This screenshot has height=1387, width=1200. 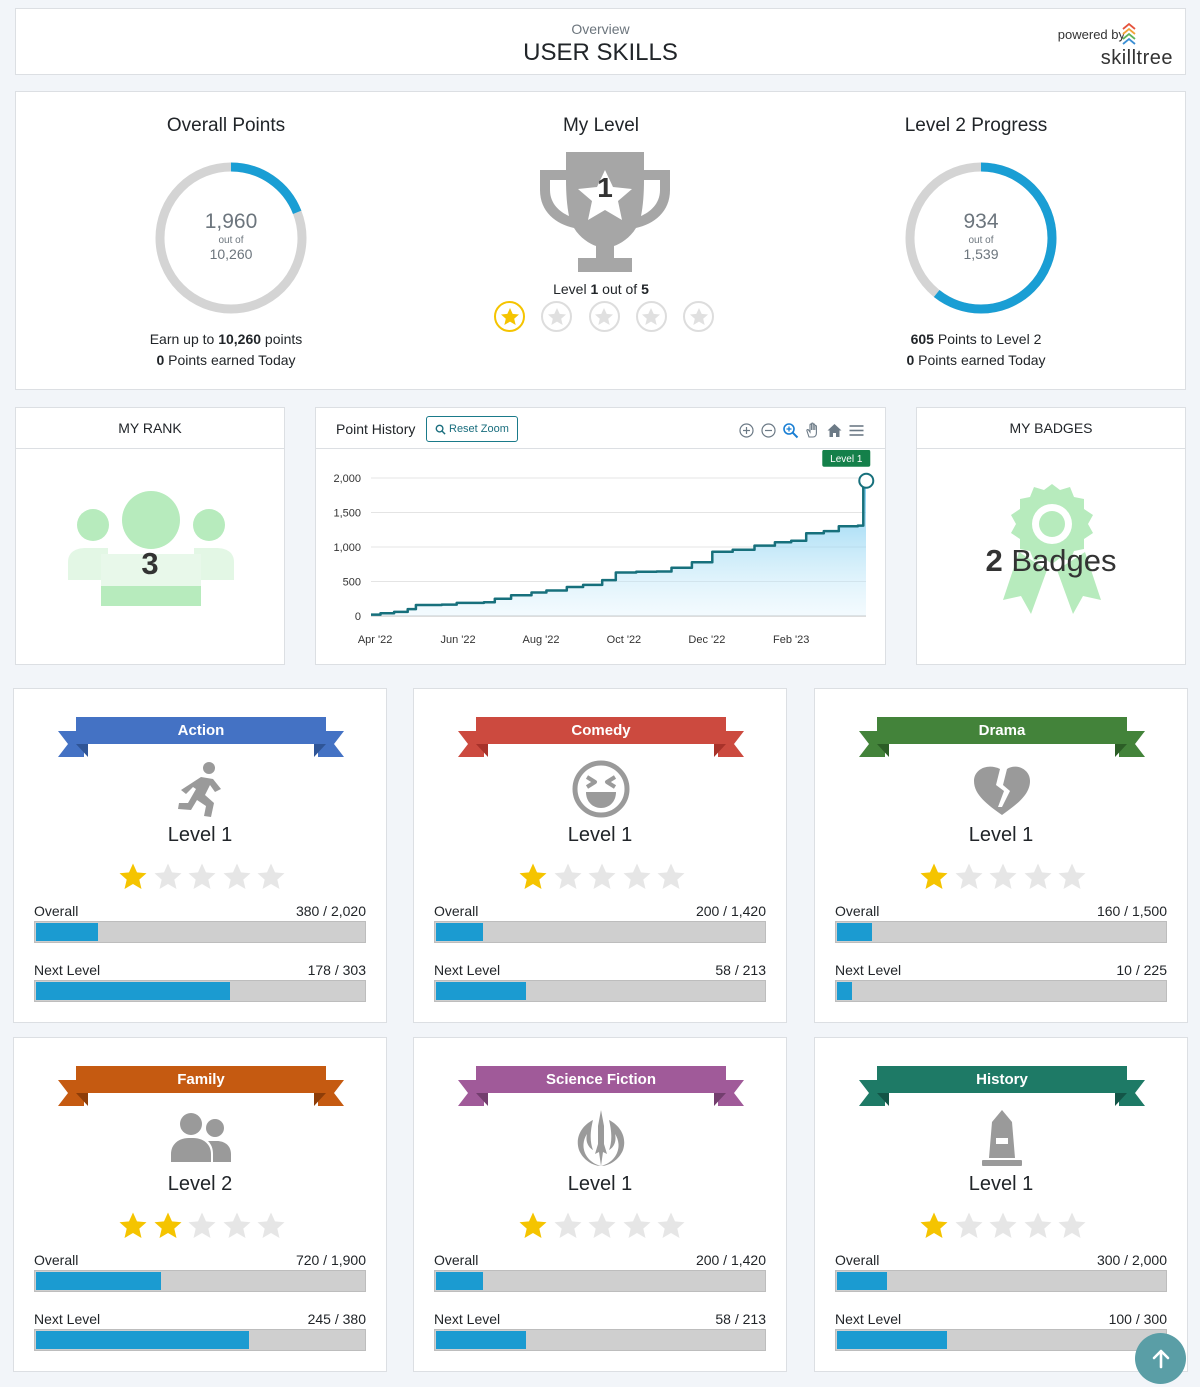 I want to click on series-area, so click(x=618, y=548).